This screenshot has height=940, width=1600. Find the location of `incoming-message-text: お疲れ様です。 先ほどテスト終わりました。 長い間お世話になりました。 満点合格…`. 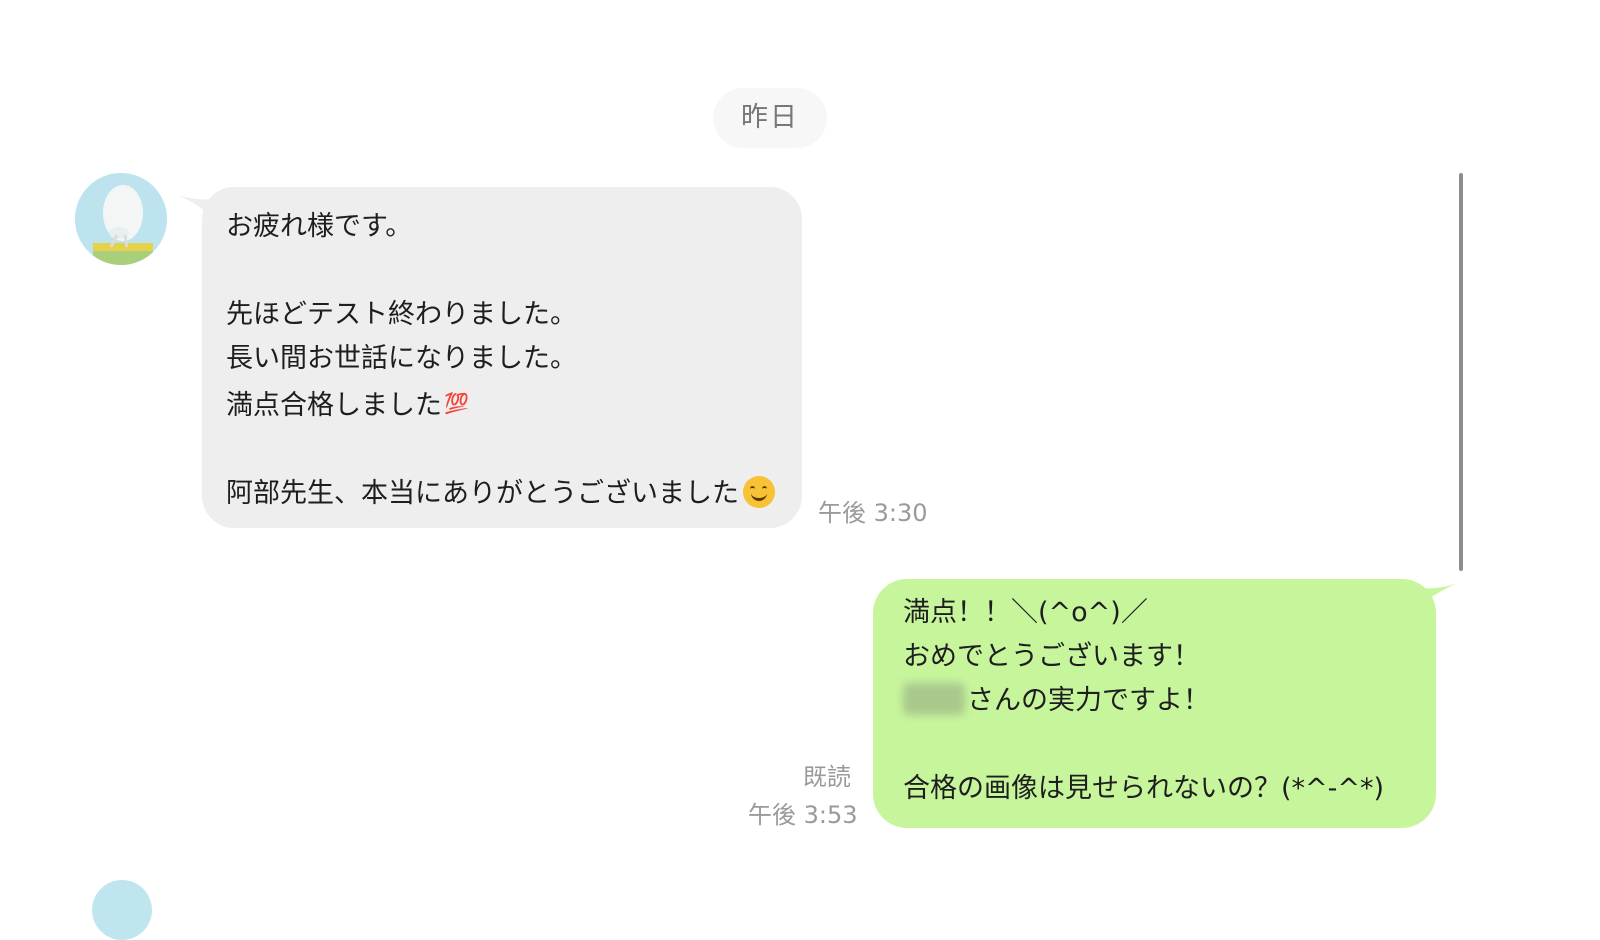

incoming-message-text: お疲れ様です。 先ほどテスト終わりました。 長い間お世話になりました。 満点合格… is located at coordinates (401, 316).